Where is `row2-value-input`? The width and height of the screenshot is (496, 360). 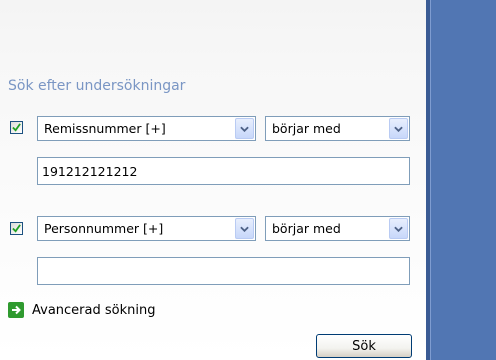
row2-value-input is located at coordinates (223, 271).